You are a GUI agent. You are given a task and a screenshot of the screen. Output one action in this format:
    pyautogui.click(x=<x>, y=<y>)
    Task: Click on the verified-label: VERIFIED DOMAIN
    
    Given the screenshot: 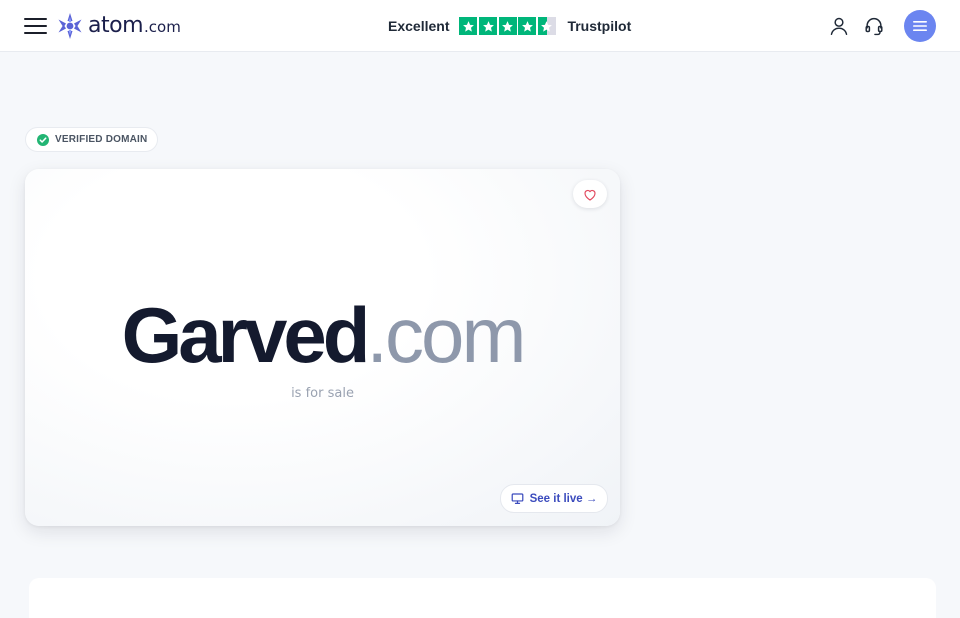 What is the action you would take?
    pyautogui.click(x=101, y=139)
    